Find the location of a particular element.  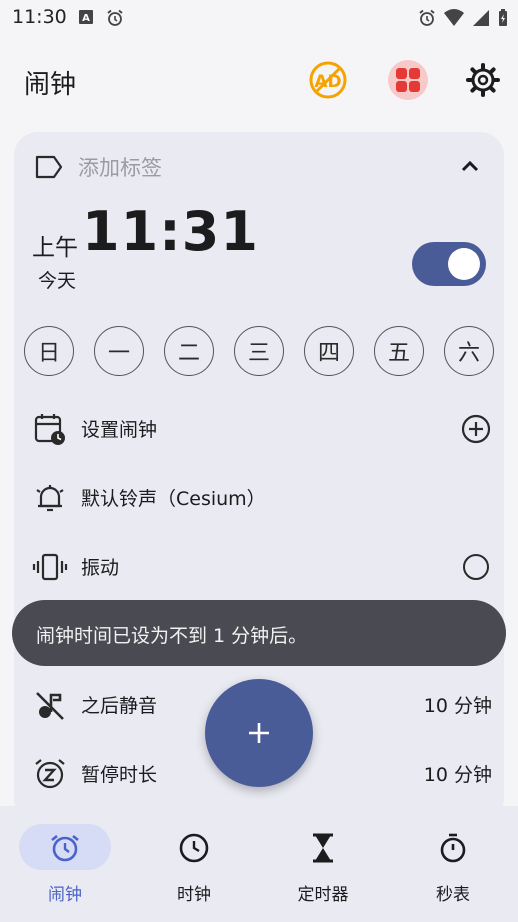

add-alarm-button is located at coordinates (259, 733).